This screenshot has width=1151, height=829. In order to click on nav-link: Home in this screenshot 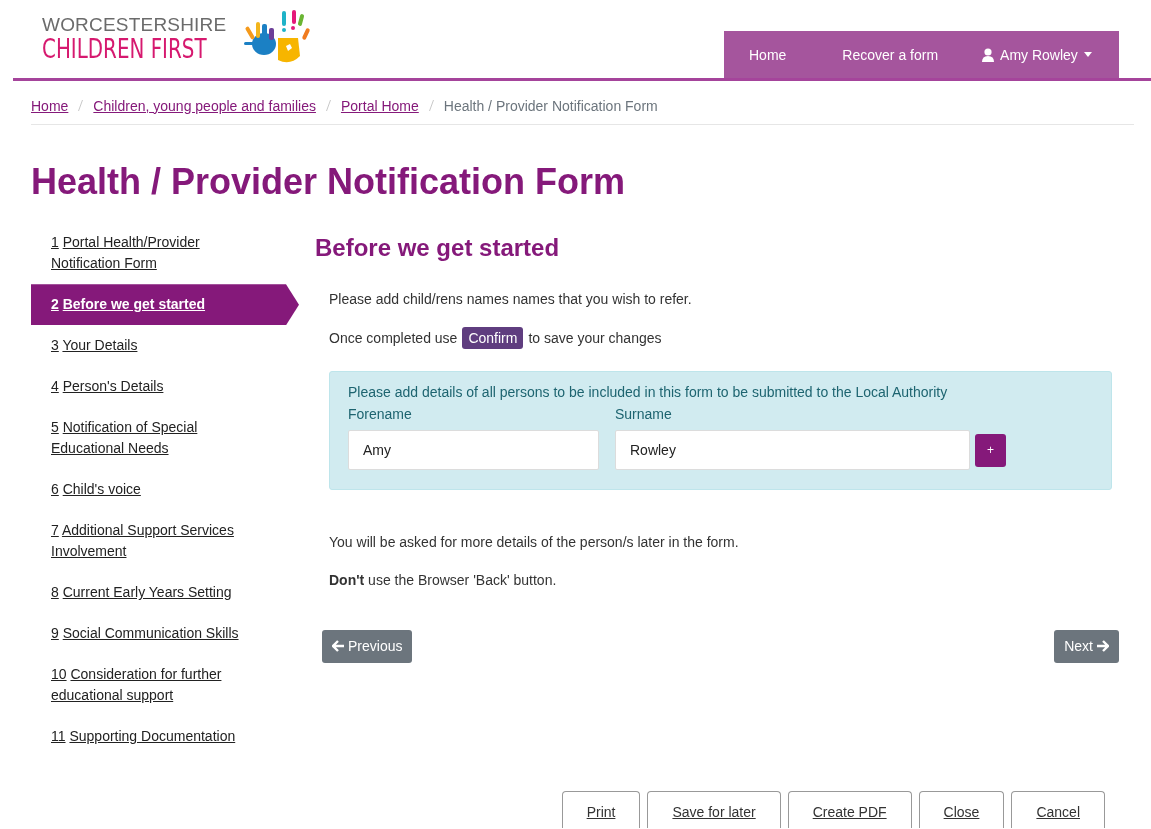, I will do `click(772, 54)`.